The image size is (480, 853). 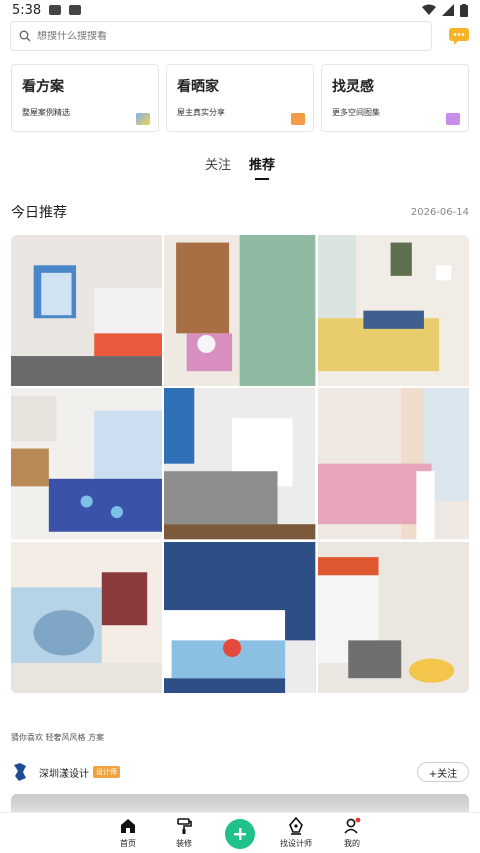 I want to click on bottom-nav: 首页 装修 找设计师 我的, so click(x=240, y=832).